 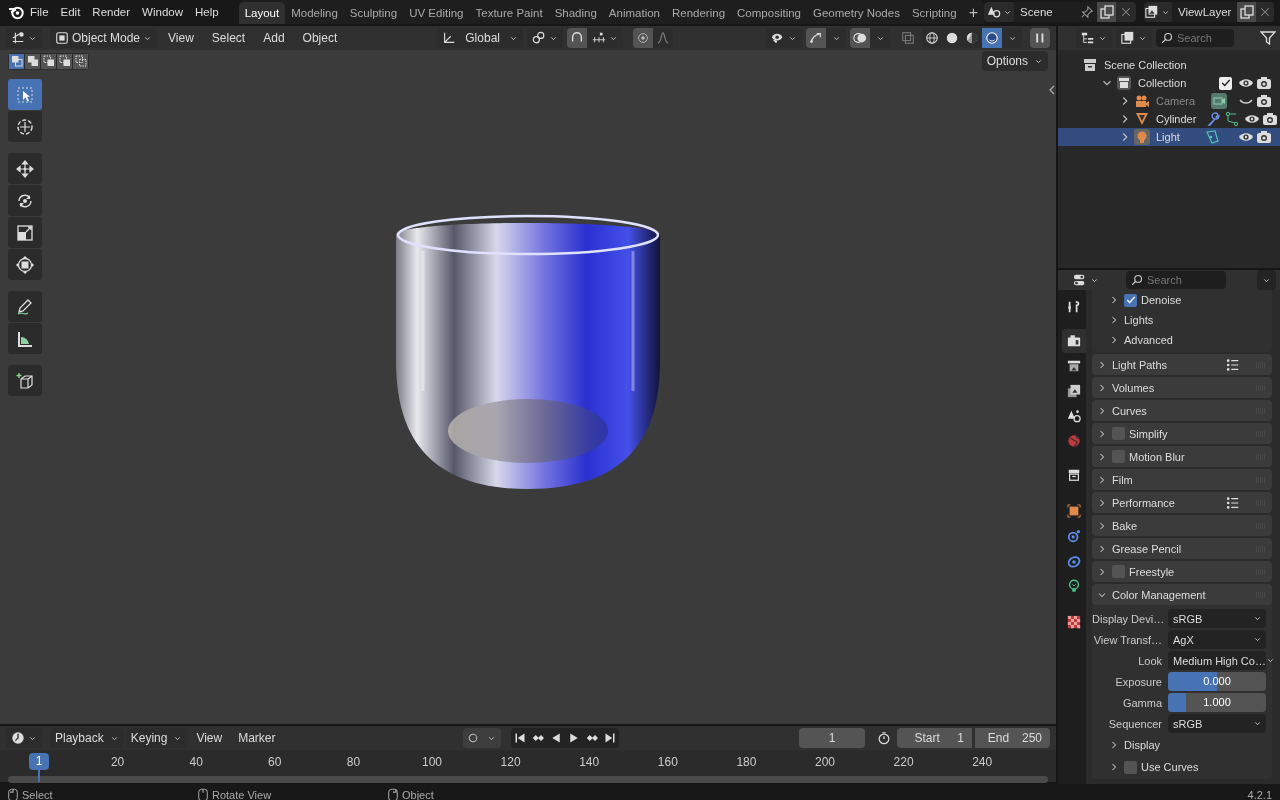 I want to click on menu-item: Add, so click(x=274, y=38).